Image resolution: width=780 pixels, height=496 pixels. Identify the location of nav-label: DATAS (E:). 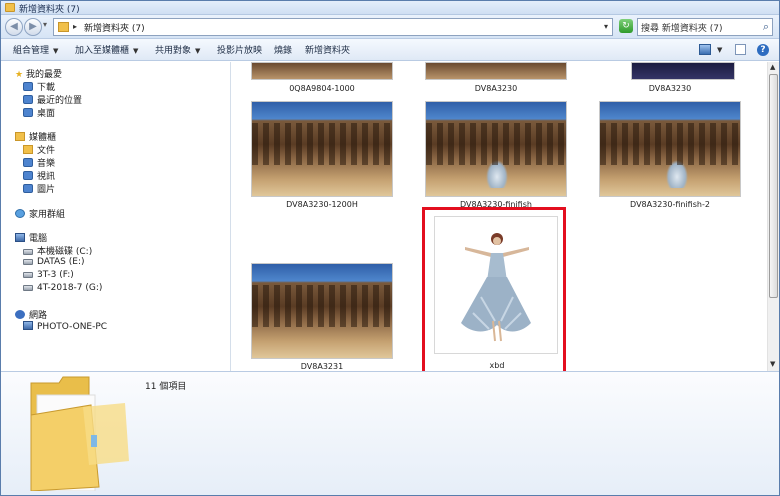
(61, 262).